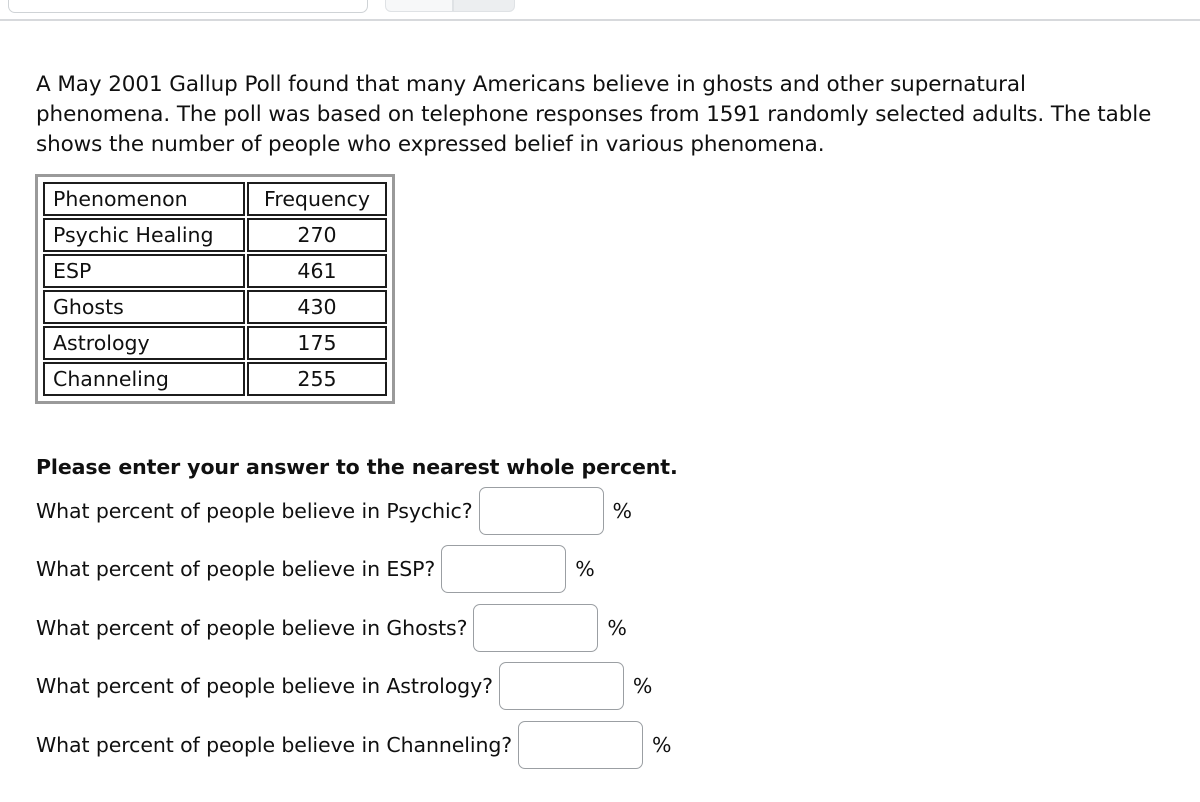 The width and height of the screenshot is (1200, 802). I want to click on answer-input-astrology, so click(561, 686).